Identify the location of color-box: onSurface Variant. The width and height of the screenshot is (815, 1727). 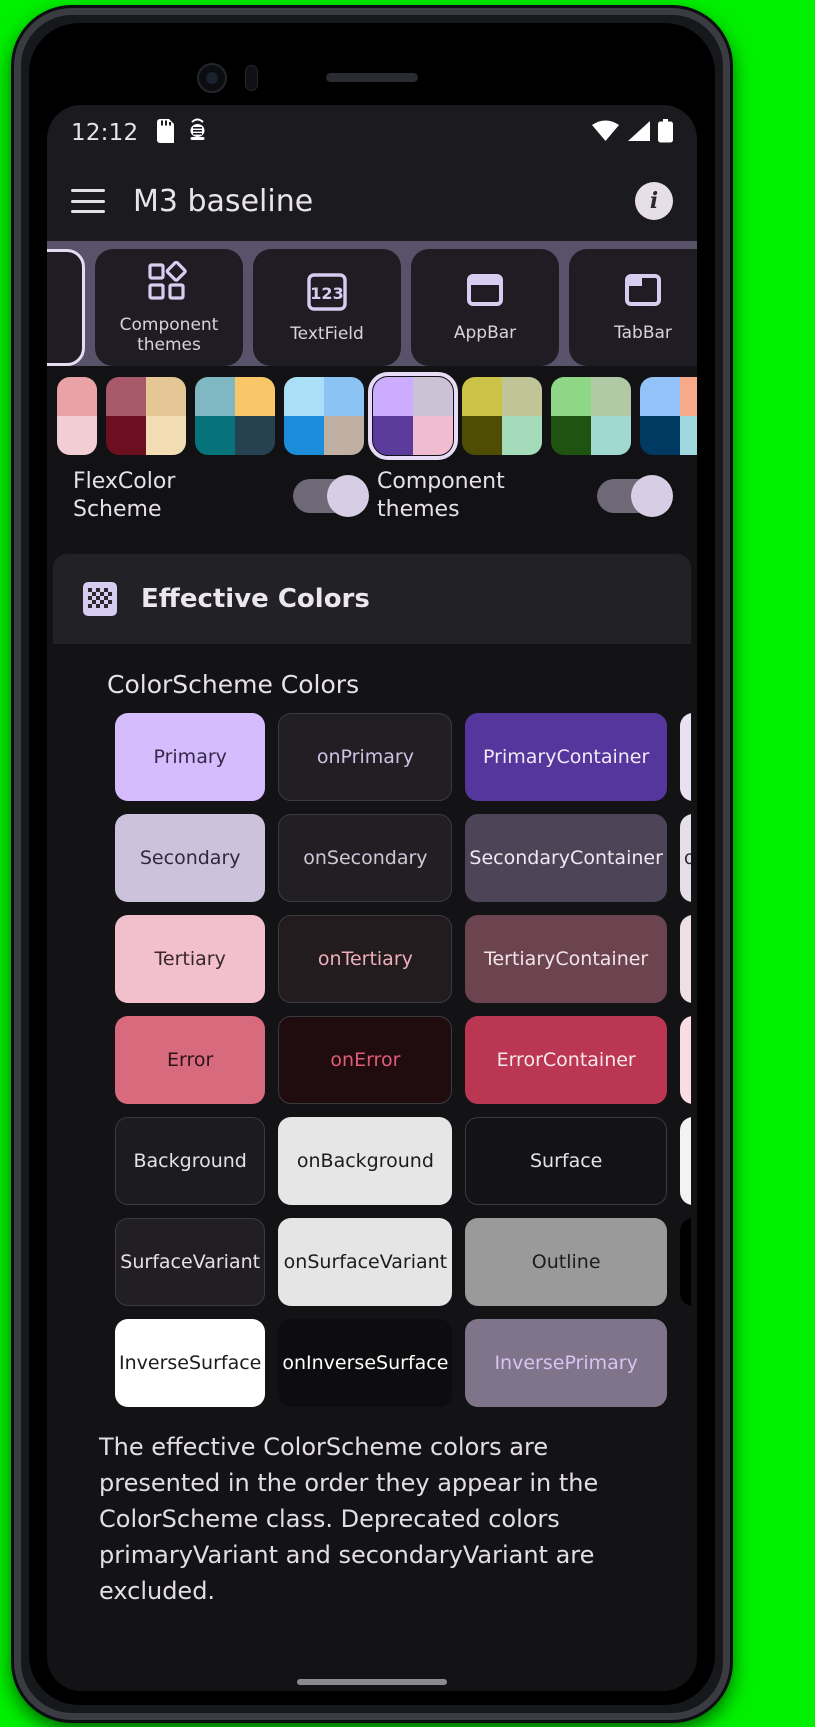
(365, 1262).